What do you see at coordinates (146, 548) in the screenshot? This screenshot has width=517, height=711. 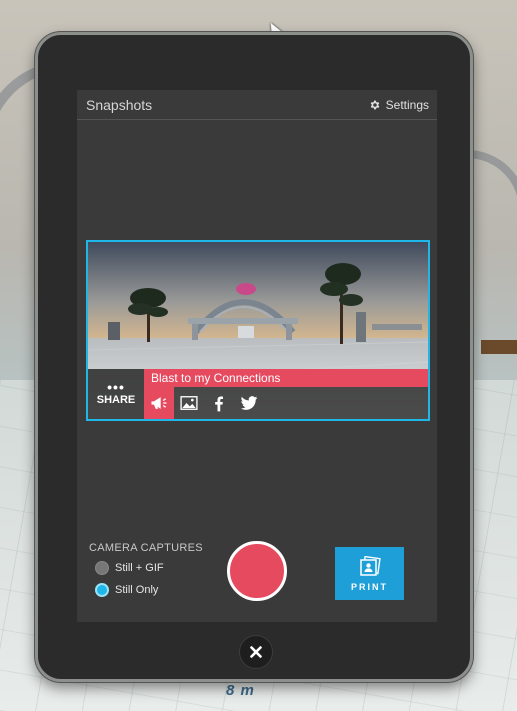 I see `camera-captures-title: CAMERA CAPTURES` at bounding box center [146, 548].